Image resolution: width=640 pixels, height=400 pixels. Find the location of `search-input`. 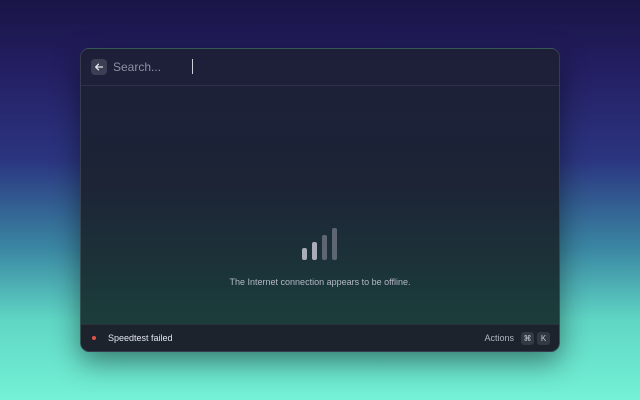

search-input is located at coordinates (336, 67).